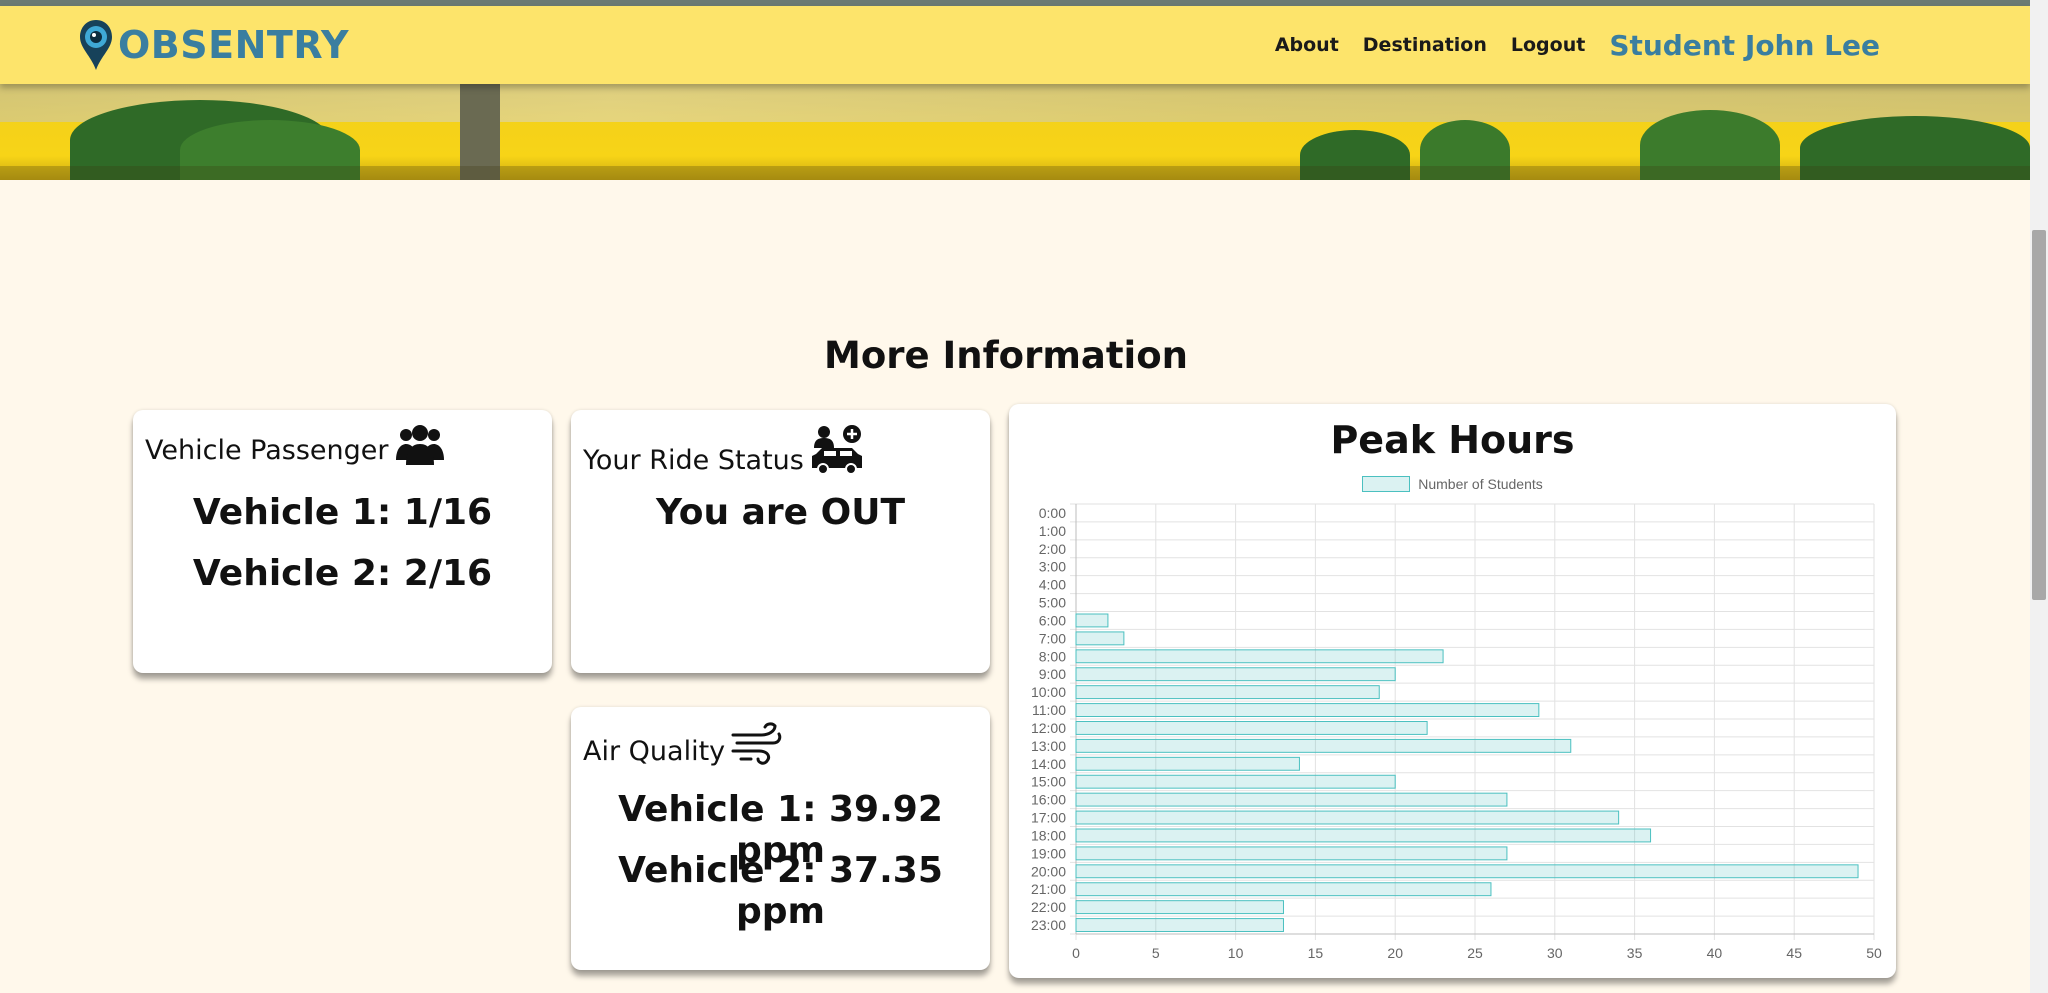 The image size is (2048, 993). What do you see at coordinates (1048, 925) in the screenshot?
I see `y-tick-label: 23:00` at bounding box center [1048, 925].